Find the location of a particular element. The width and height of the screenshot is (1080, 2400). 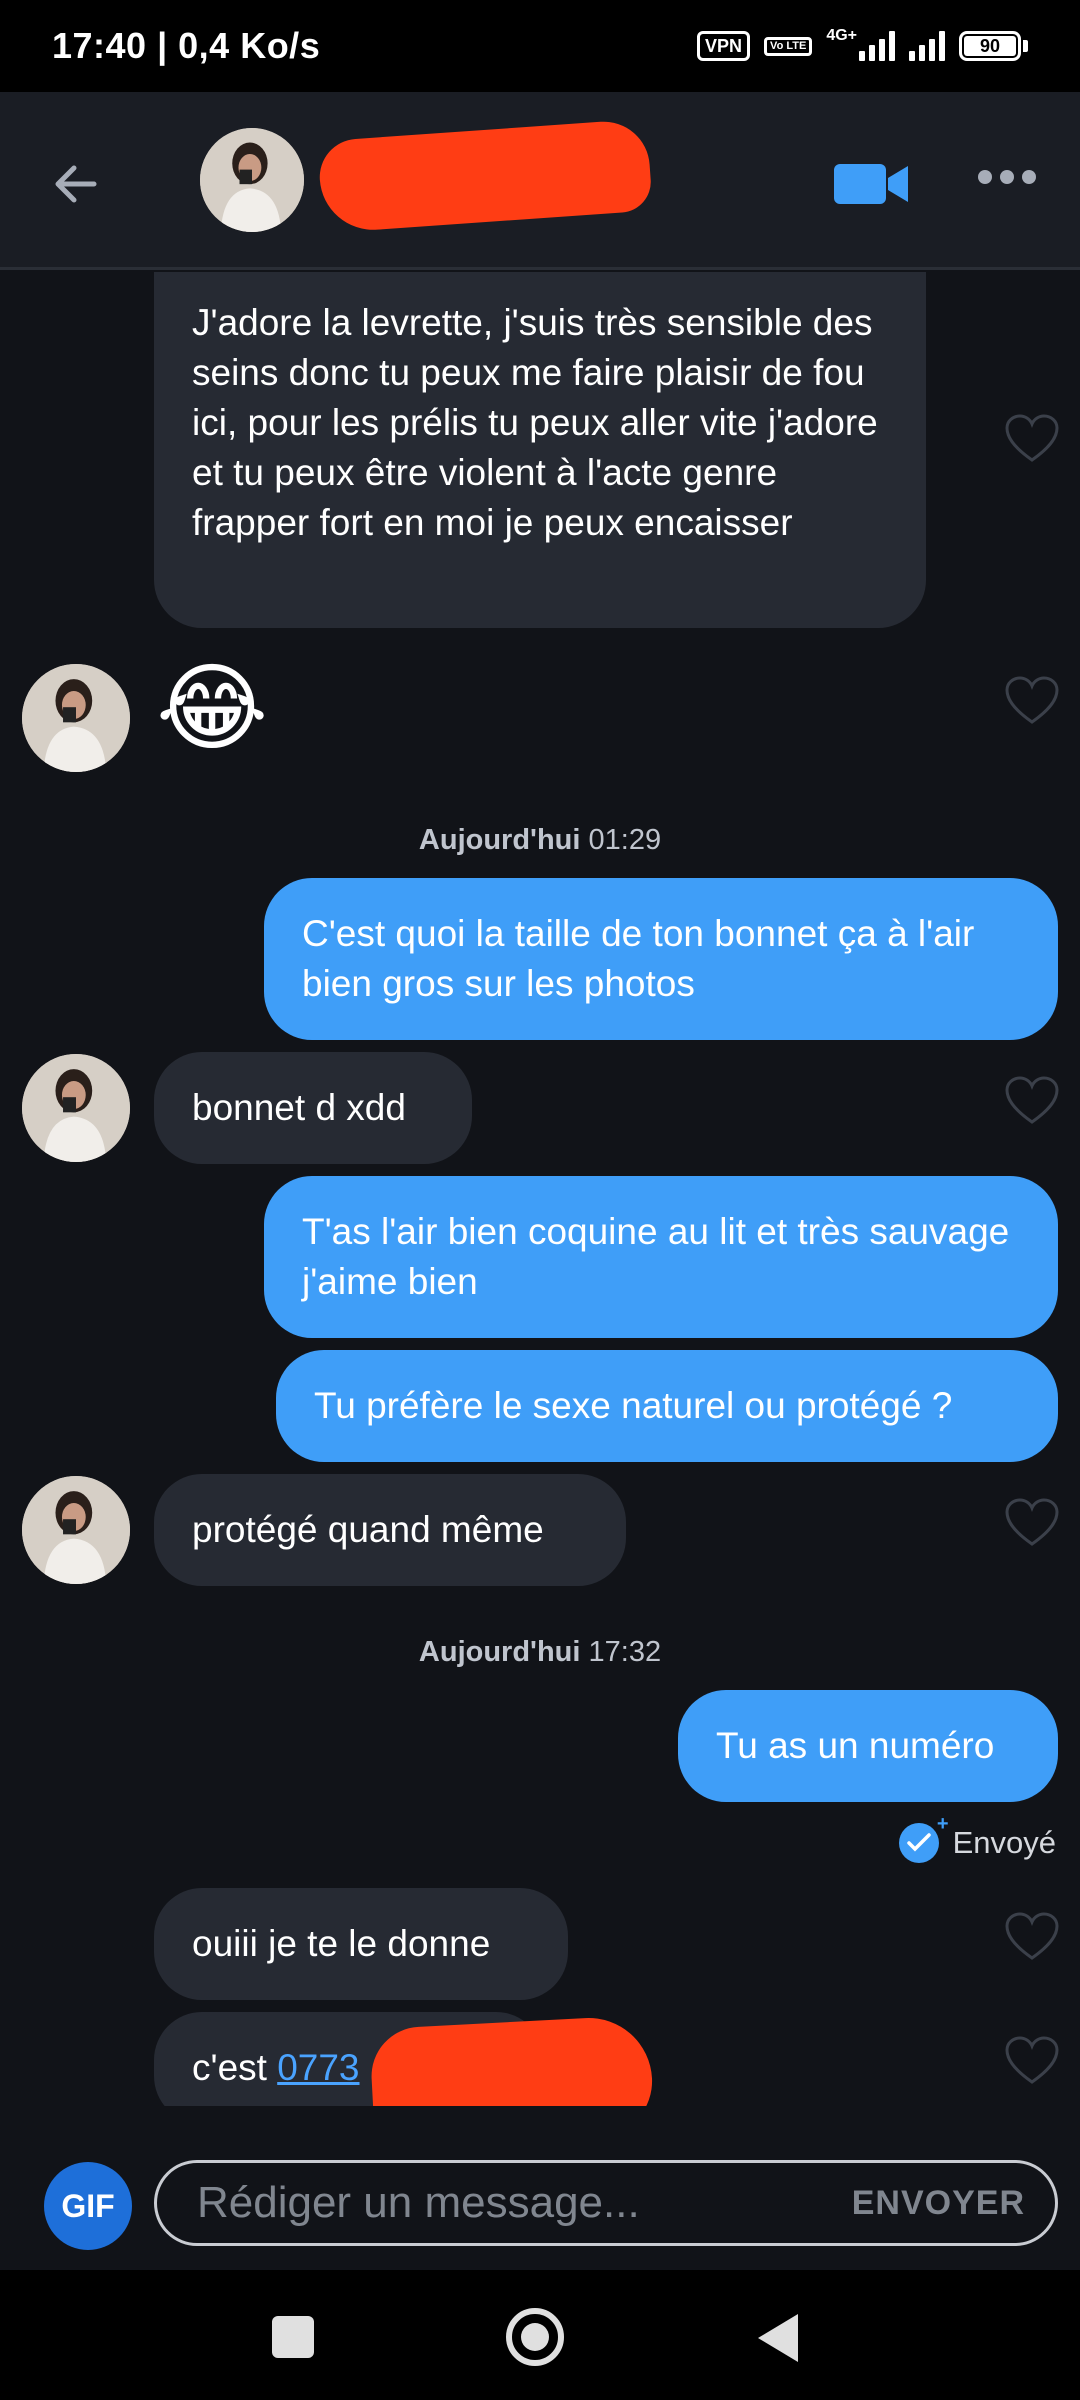

battery-level: 90 is located at coordinates (990, 46).